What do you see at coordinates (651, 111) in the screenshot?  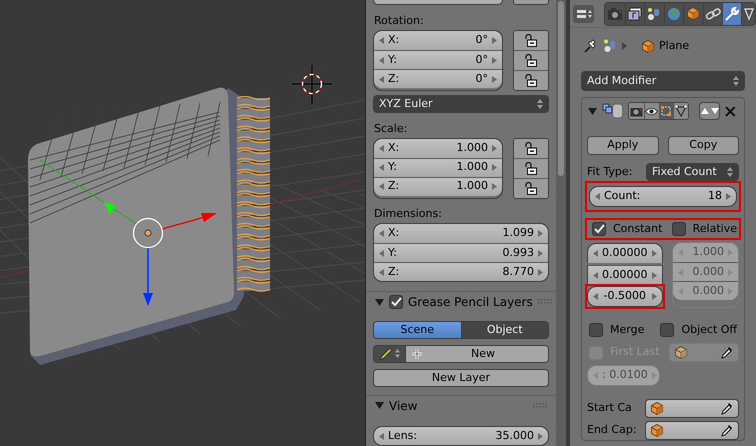 I see `viewport-toggle` at bounding box center [651, 111].